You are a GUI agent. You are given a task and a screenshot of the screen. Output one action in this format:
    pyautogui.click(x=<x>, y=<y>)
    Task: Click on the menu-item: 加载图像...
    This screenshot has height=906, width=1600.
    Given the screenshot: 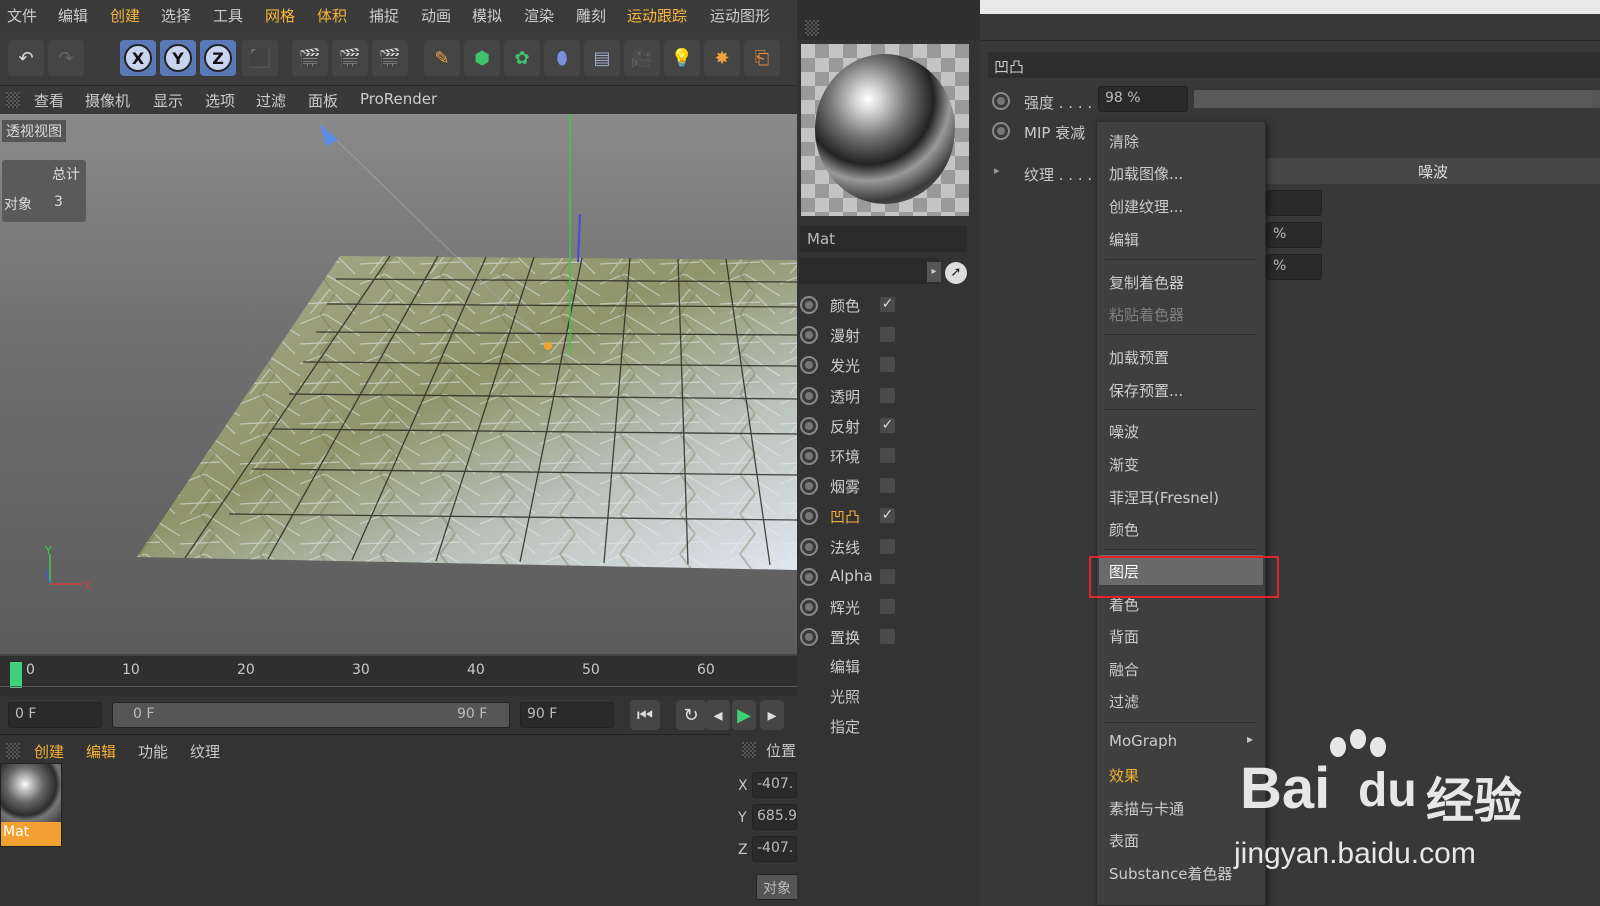 What is the action you would take?
    pyautogui.click(x=1146, y=173)
    